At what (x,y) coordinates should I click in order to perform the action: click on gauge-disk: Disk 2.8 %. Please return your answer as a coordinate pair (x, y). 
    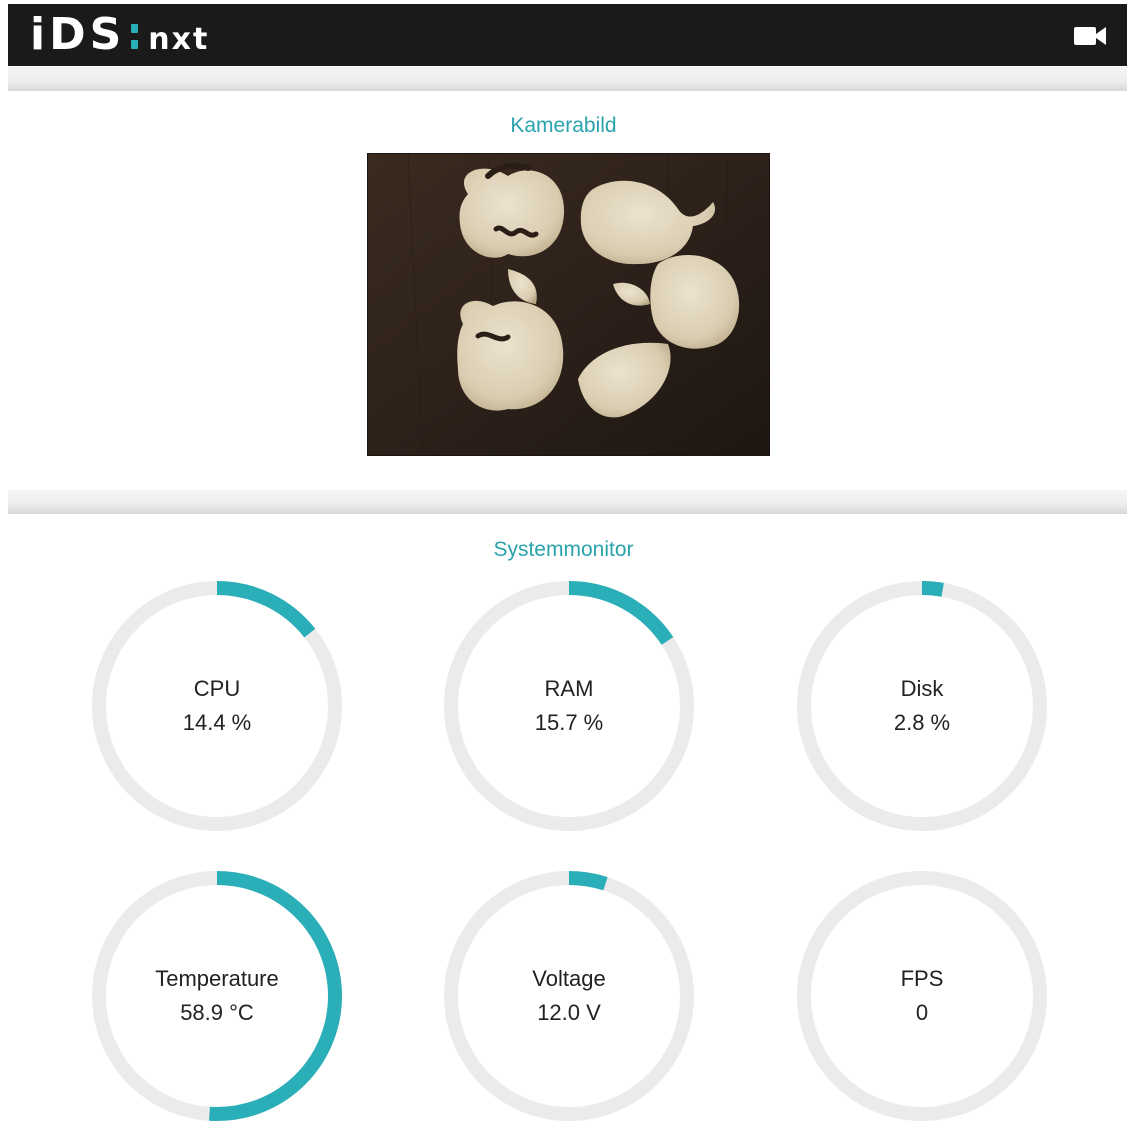
    Looking at the image, I should click on (922, 706).